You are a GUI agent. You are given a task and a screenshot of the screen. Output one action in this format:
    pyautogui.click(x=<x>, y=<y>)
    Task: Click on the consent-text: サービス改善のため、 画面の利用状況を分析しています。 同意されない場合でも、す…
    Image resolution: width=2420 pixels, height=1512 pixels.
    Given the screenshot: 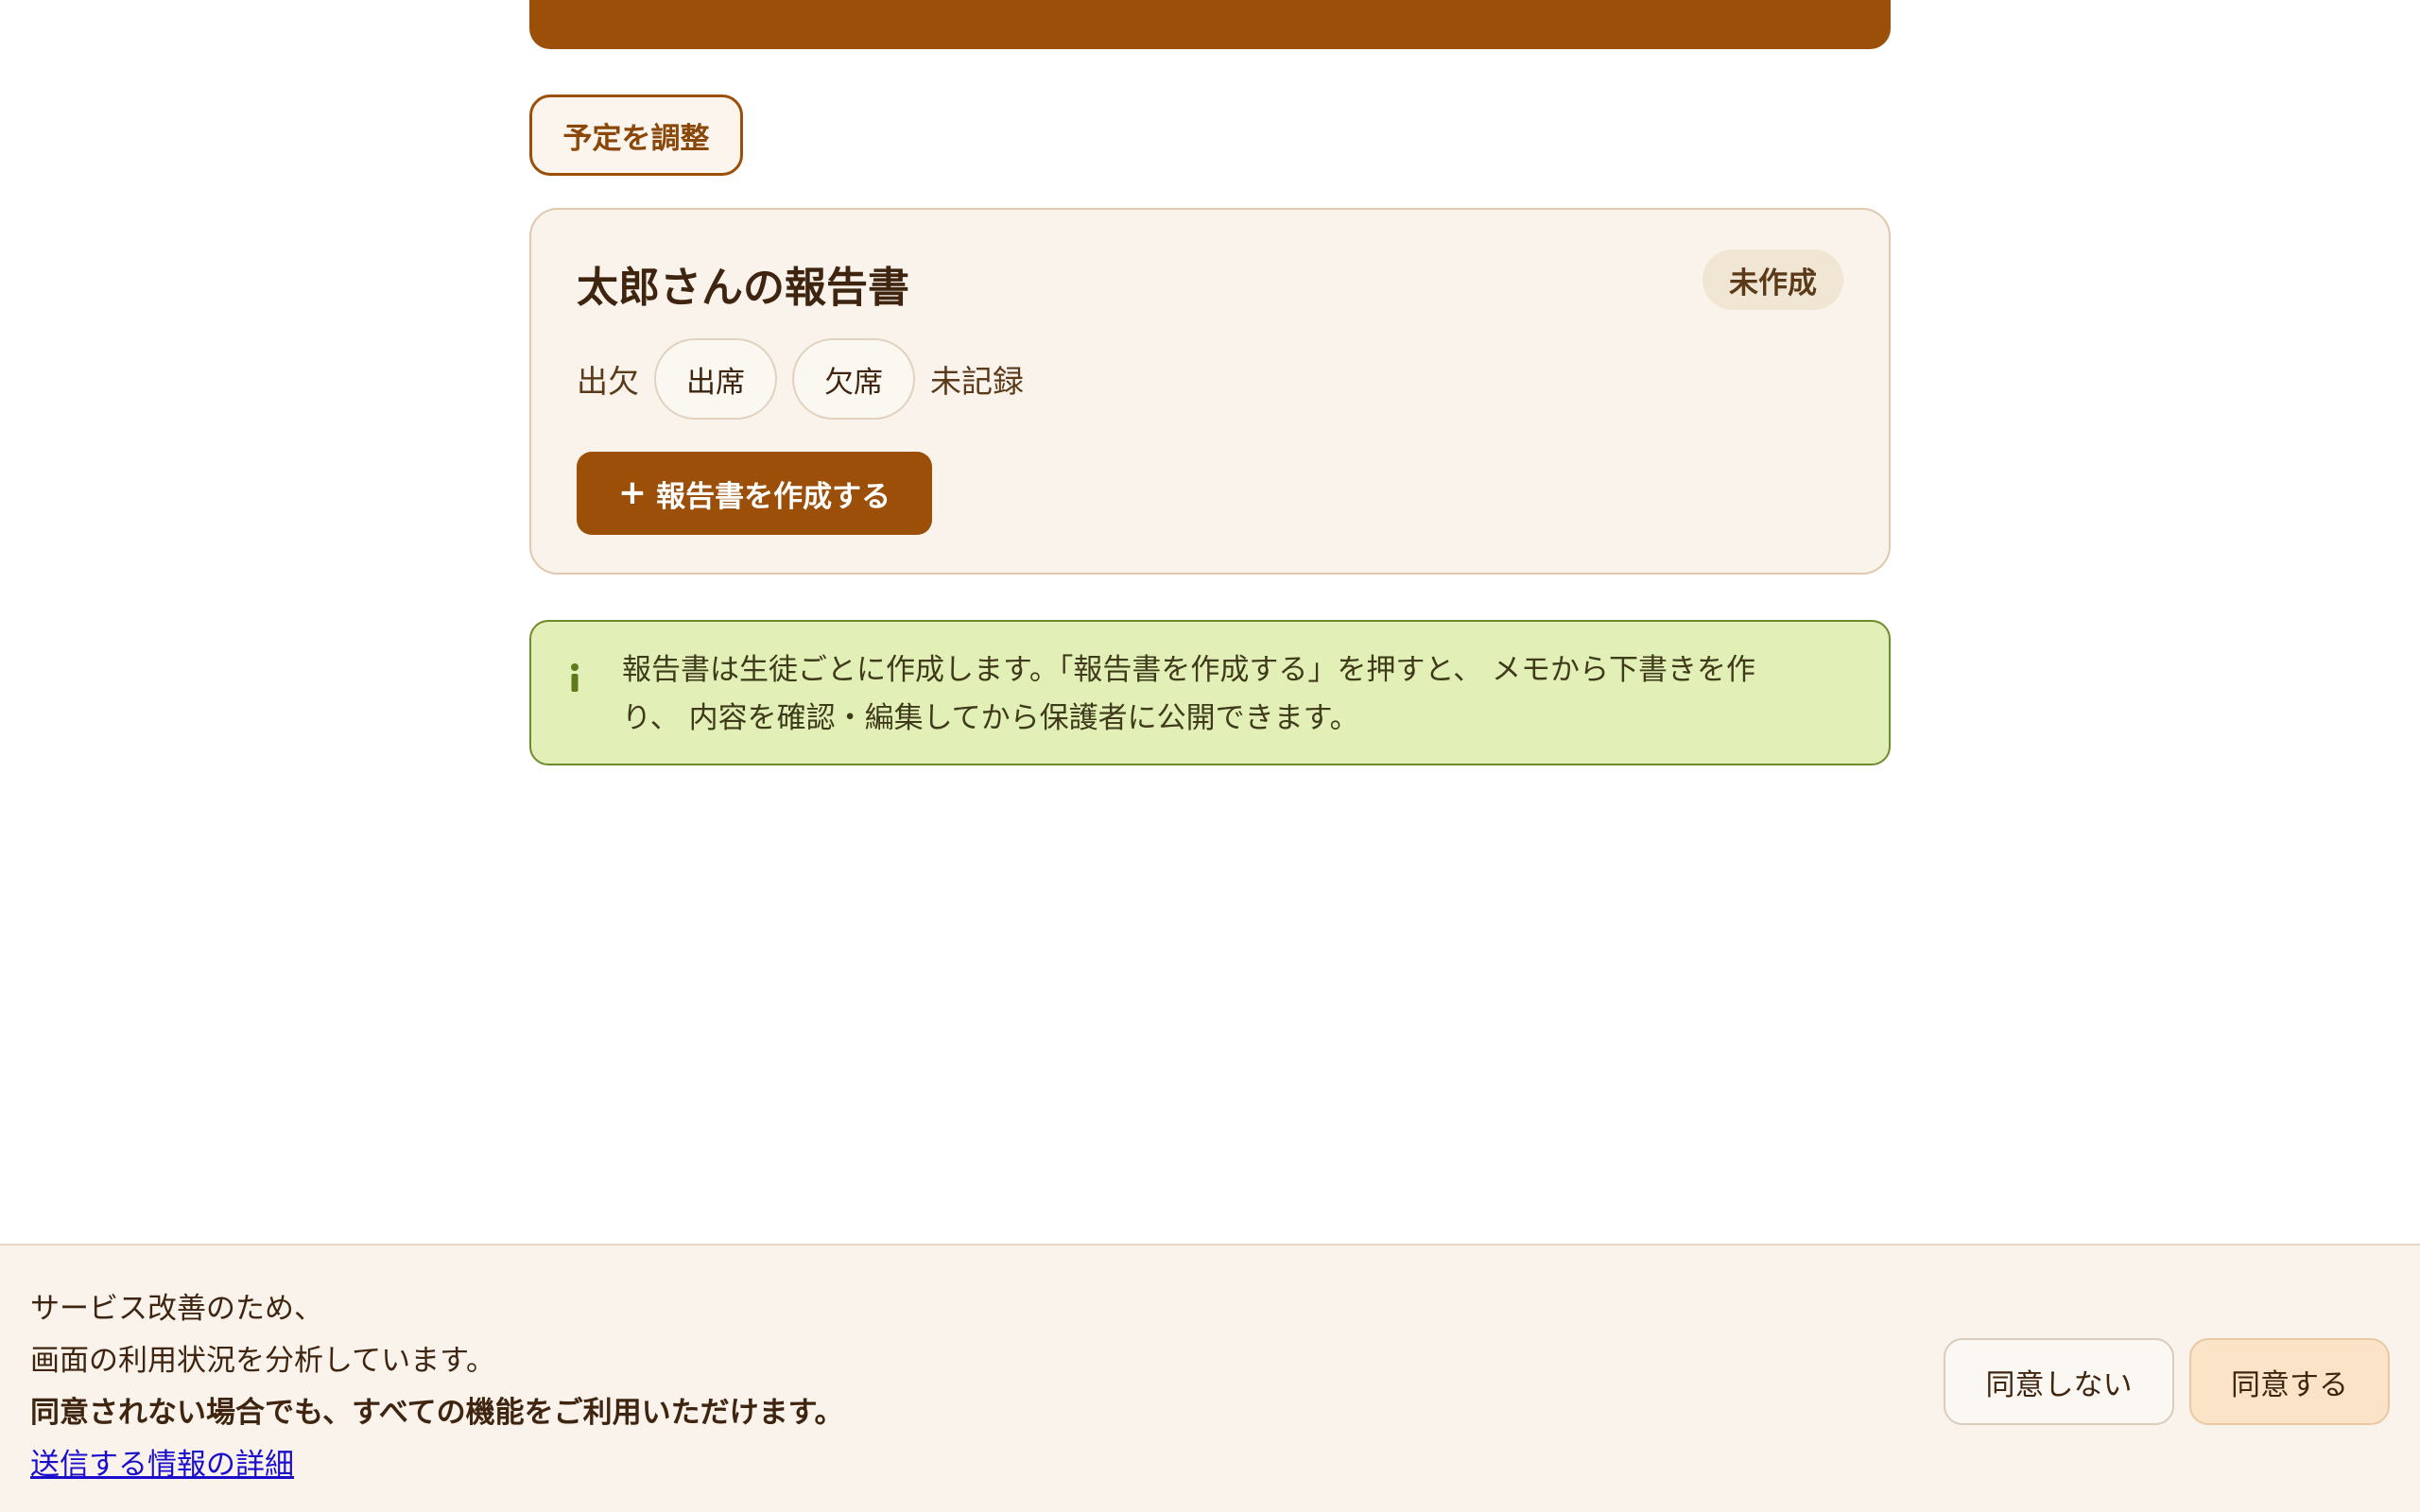 What is the action you would take?
    pyautogui.click(x=437, y=1387)
    